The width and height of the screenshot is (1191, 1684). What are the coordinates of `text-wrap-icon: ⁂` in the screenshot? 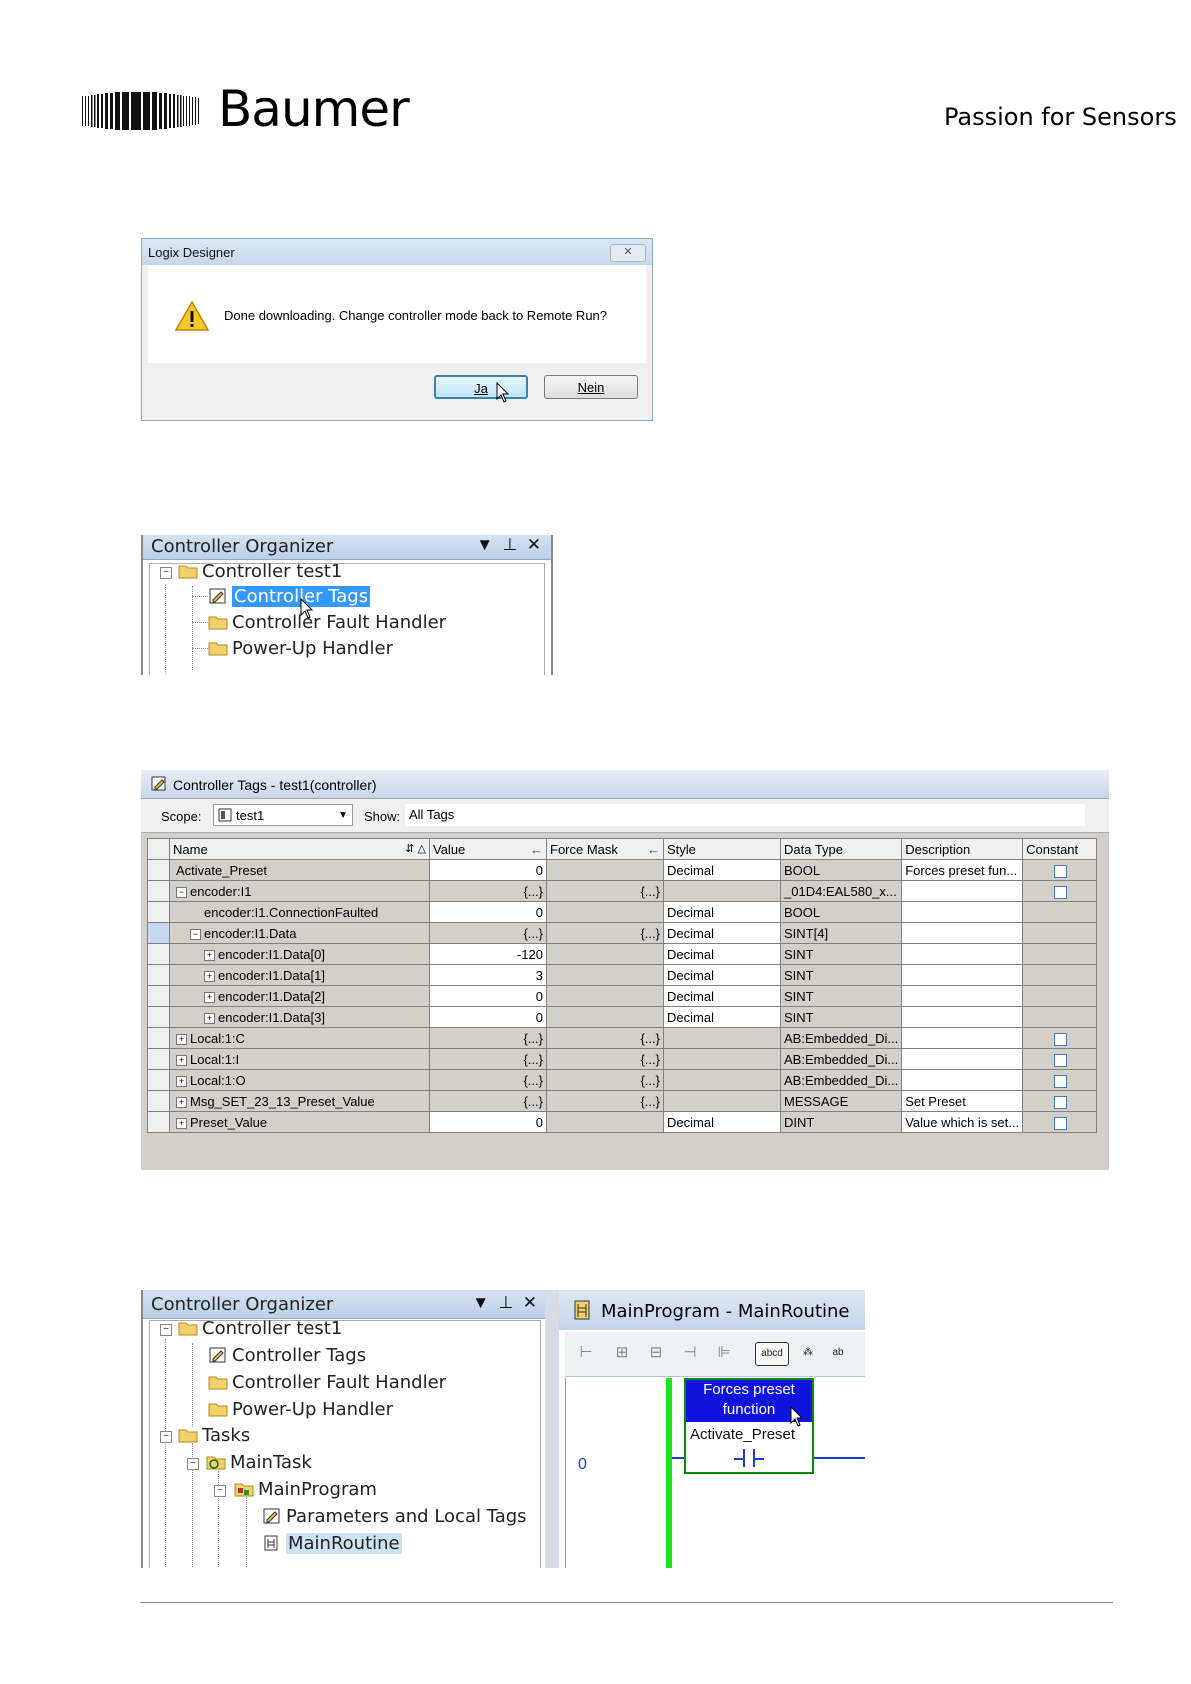 It's located at (808, 1353).